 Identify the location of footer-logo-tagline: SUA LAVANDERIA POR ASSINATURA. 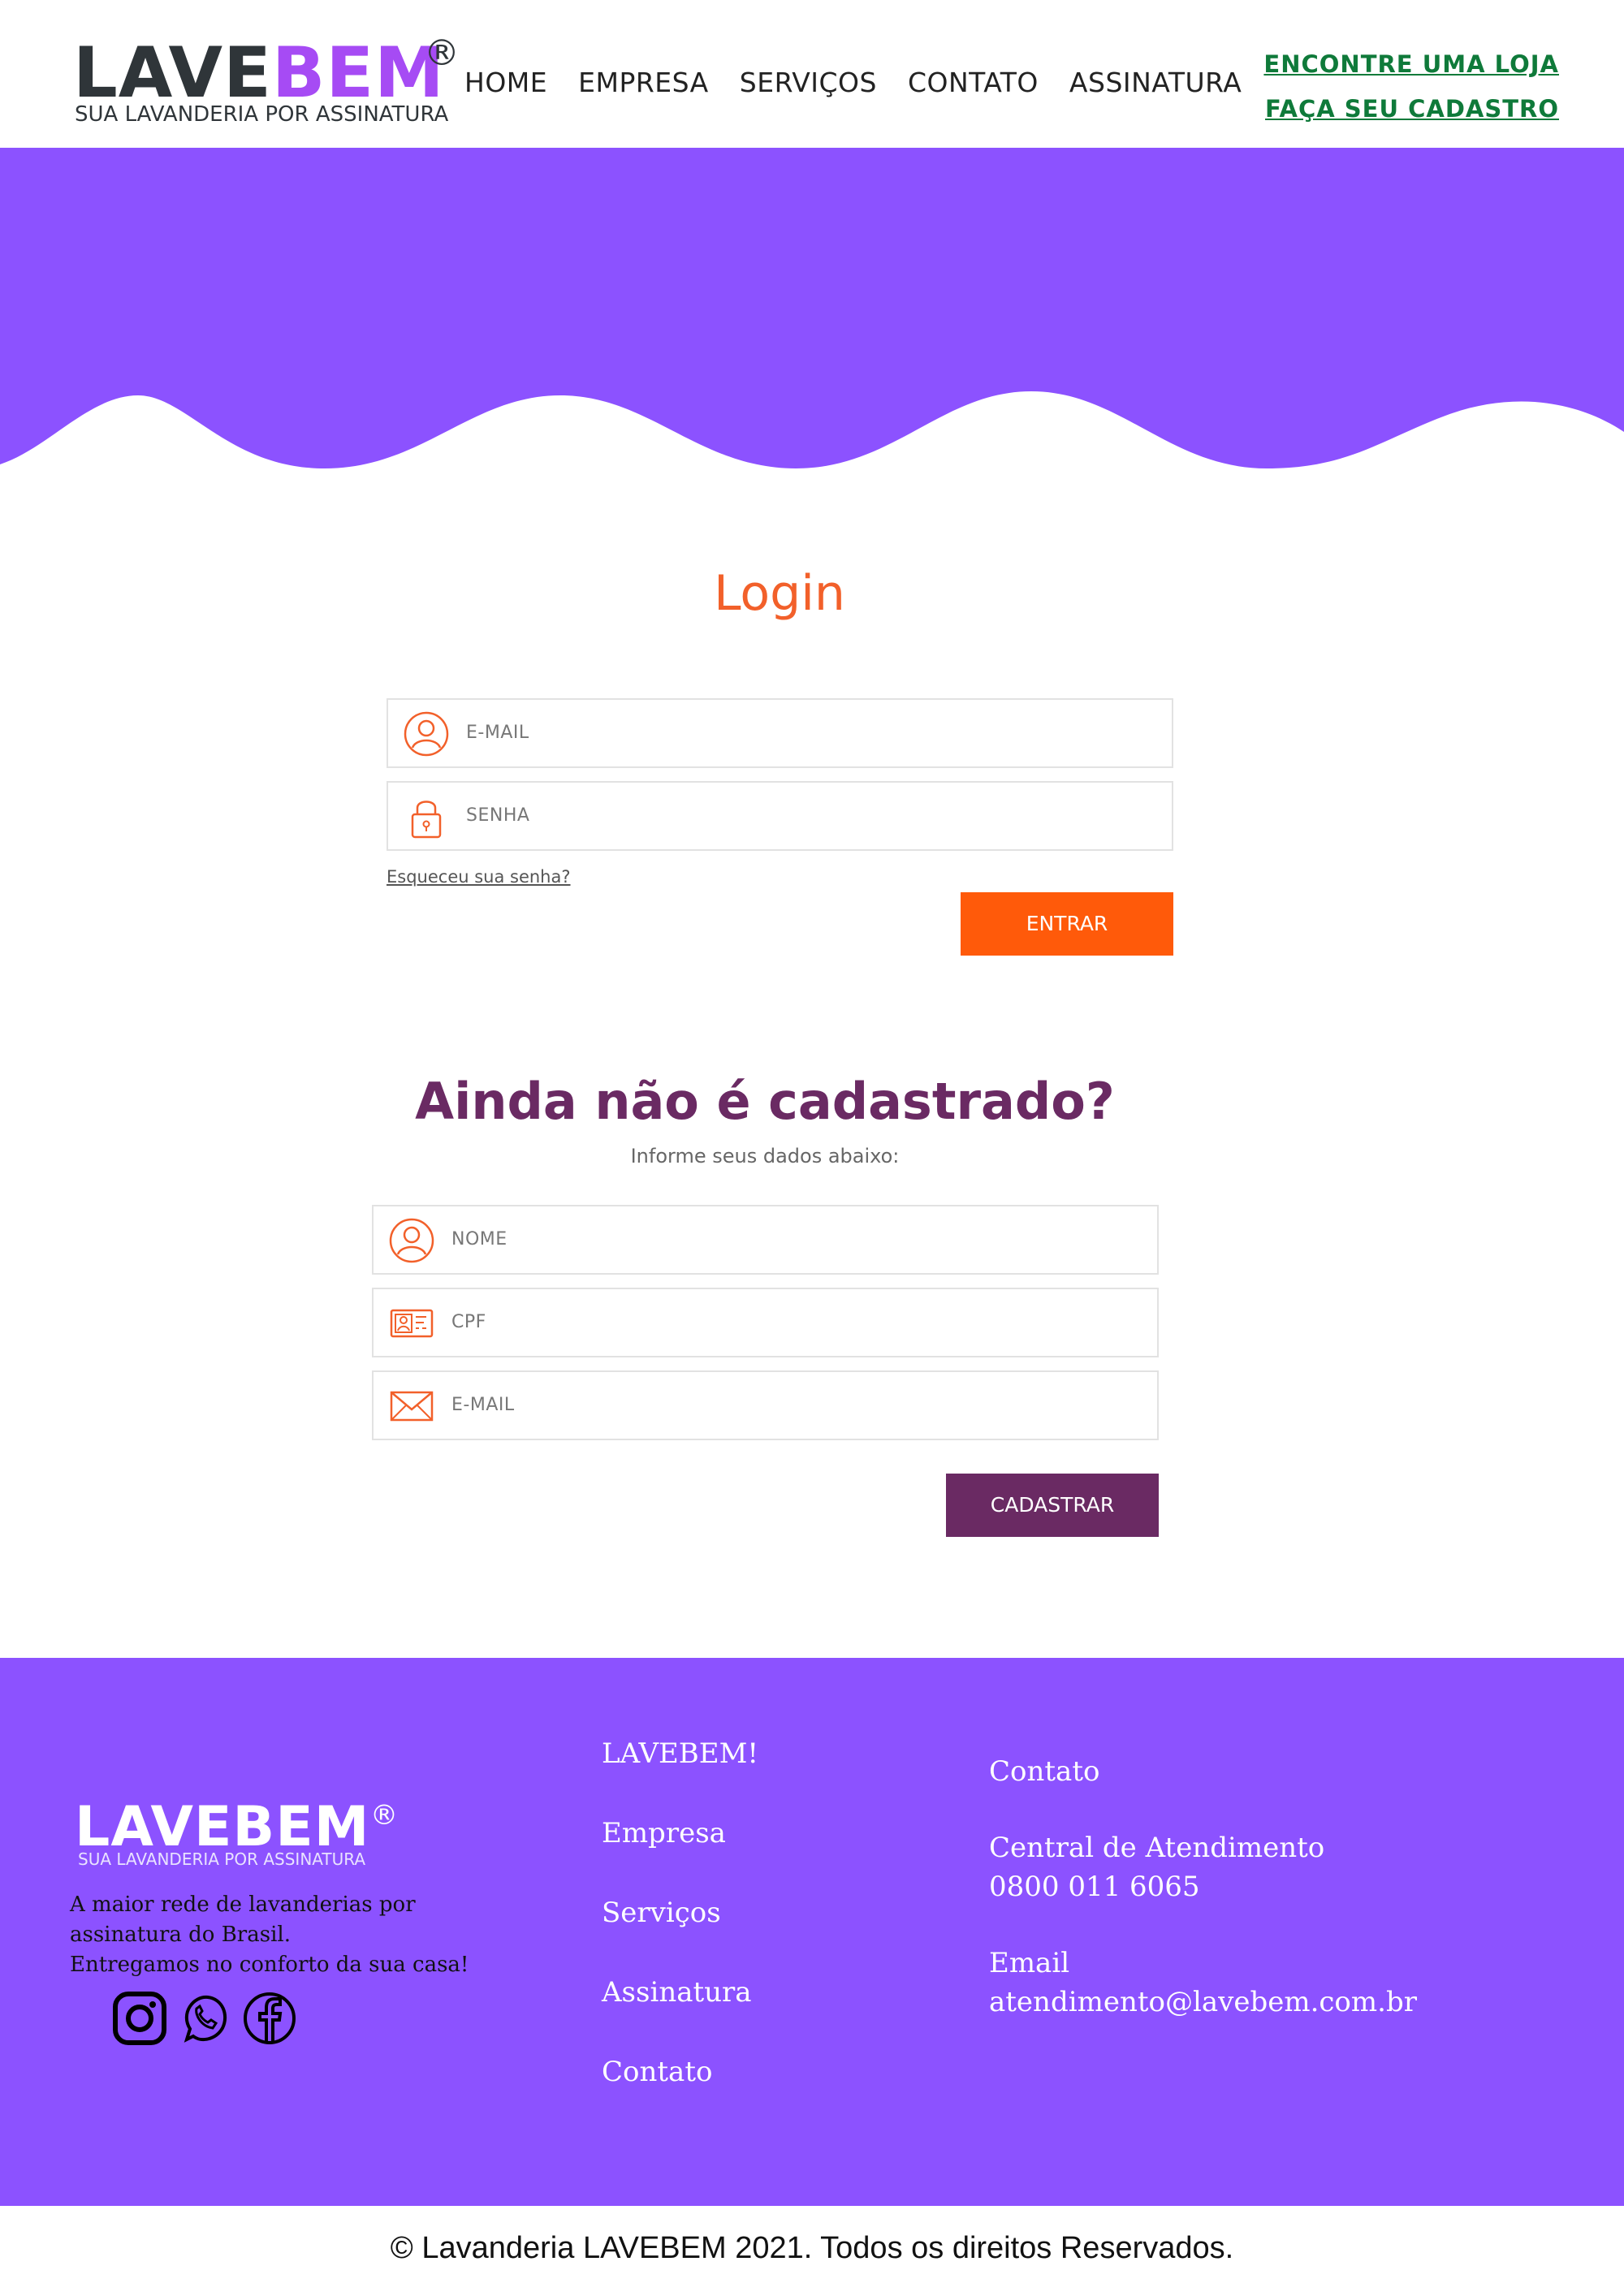
(222, 1859).